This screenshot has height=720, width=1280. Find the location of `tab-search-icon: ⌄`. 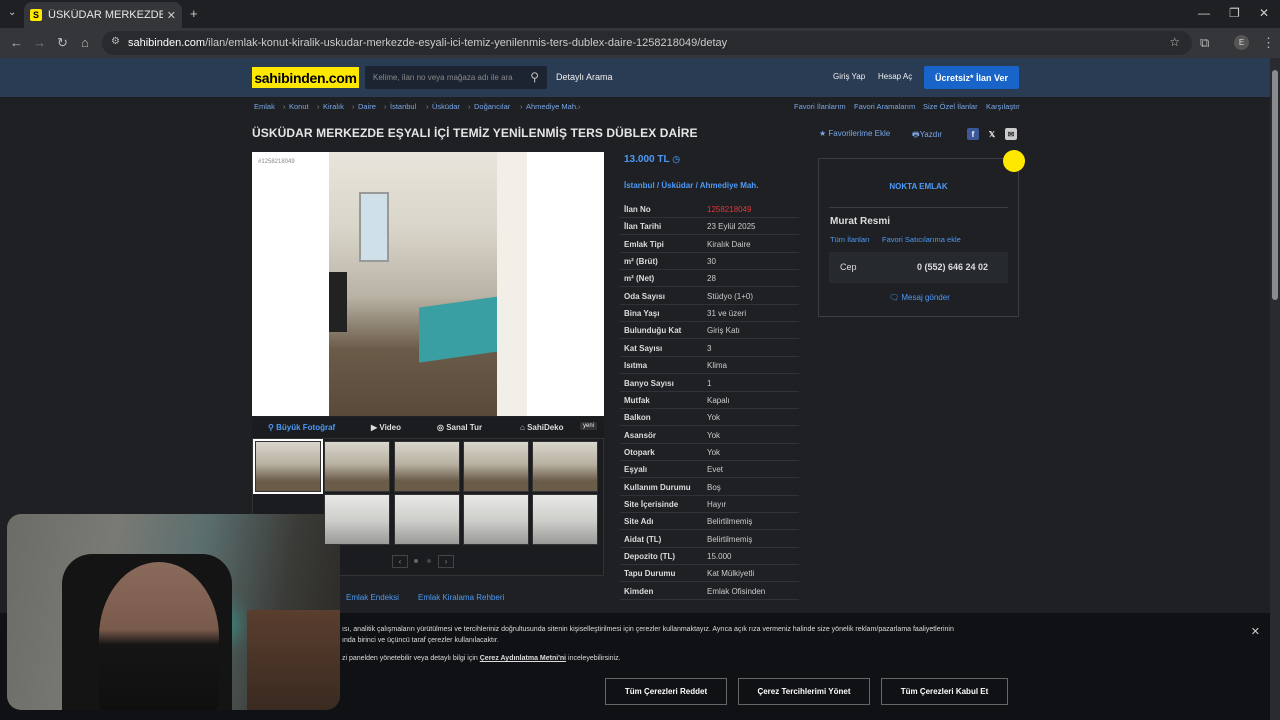

tab-search-icon: ⌄ is located at coordinates (12, 12).